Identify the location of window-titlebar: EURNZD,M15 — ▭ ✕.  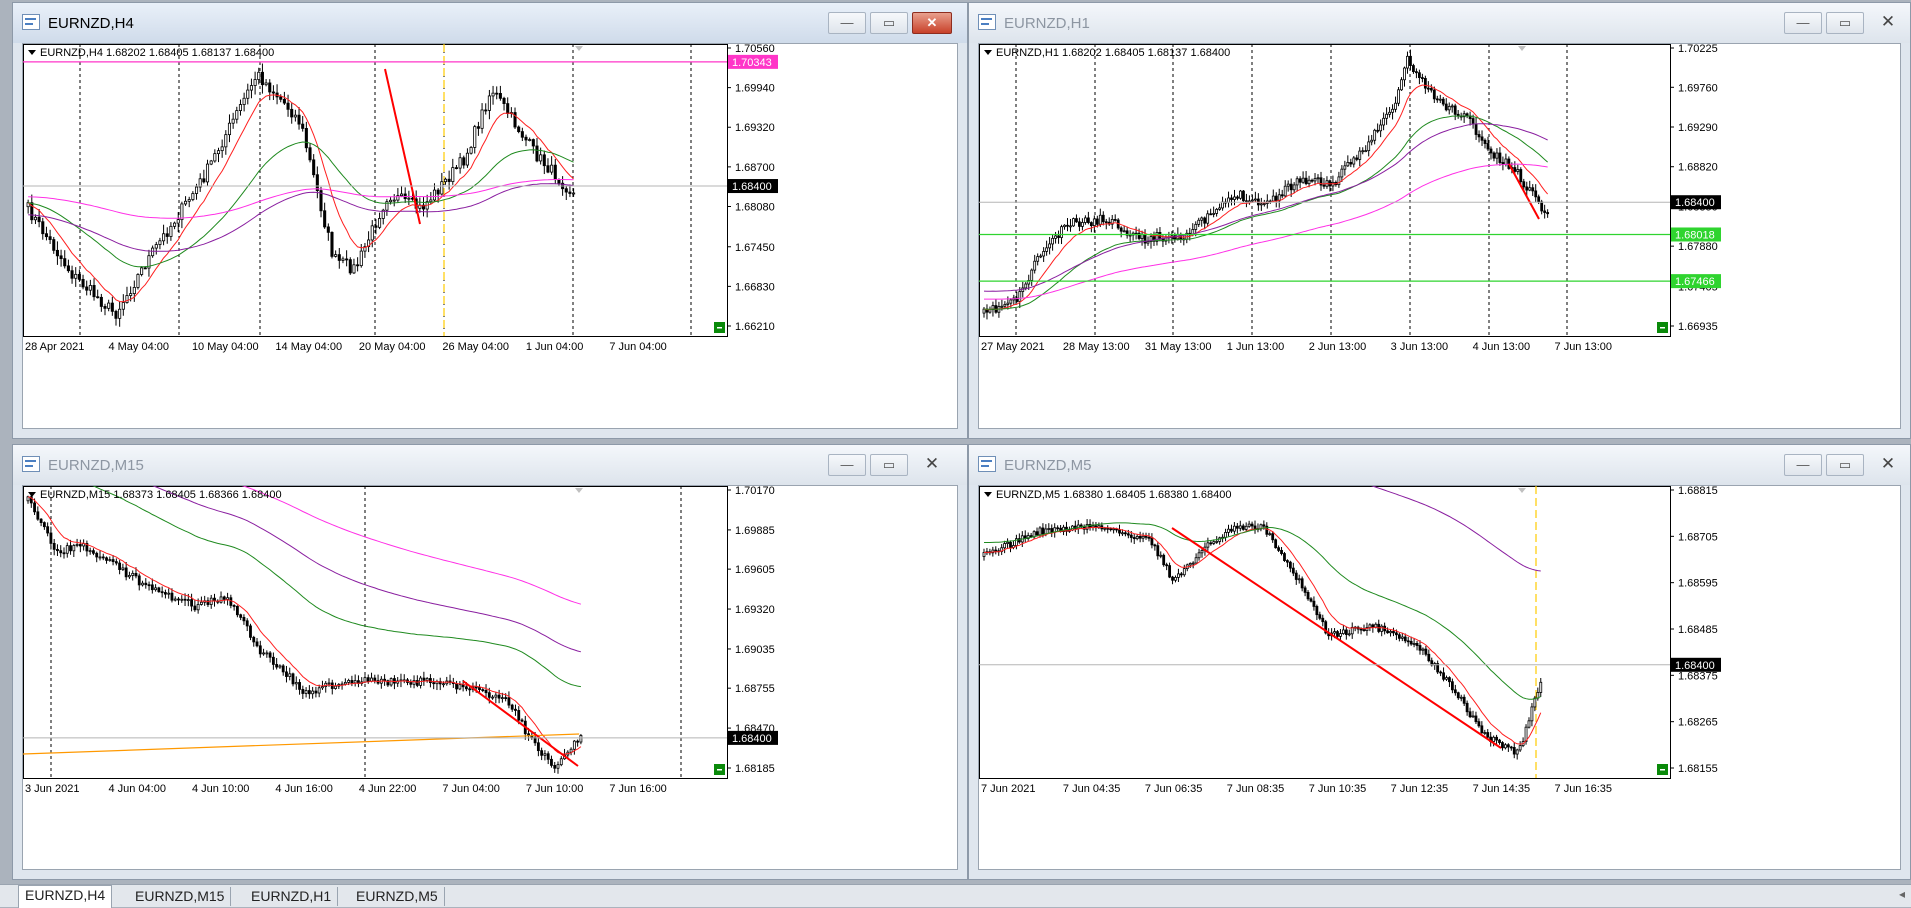
(490, 465).